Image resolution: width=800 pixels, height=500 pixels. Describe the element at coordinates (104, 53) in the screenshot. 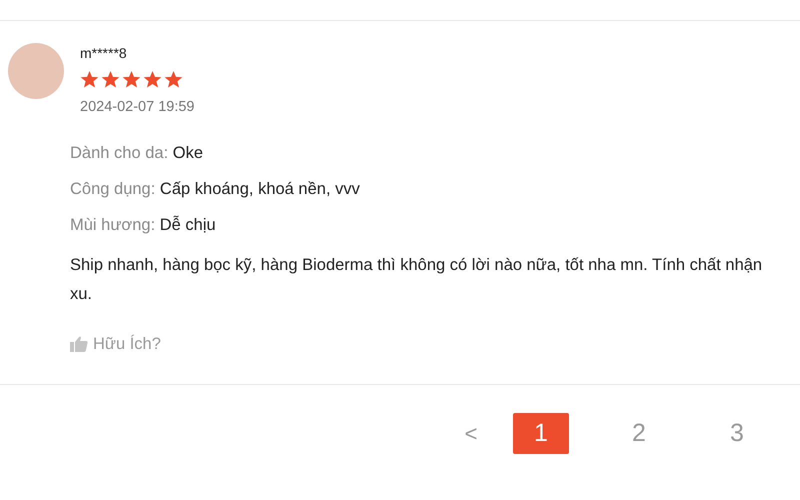

I see `username: m*****8` at that location.